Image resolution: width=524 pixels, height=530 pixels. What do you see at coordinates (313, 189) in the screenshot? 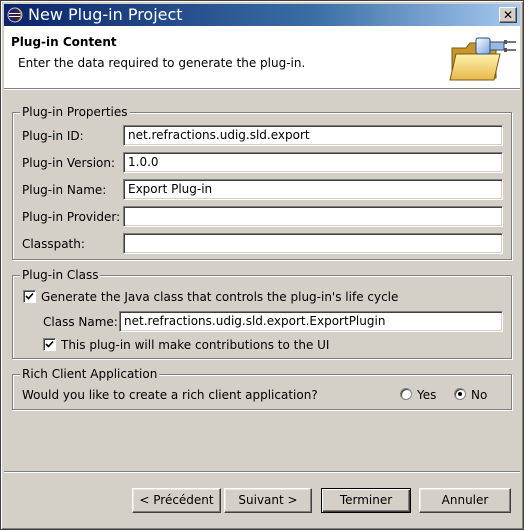
I see `plugin-name-field: Export Plug-in` at bounding box center [313, 189].